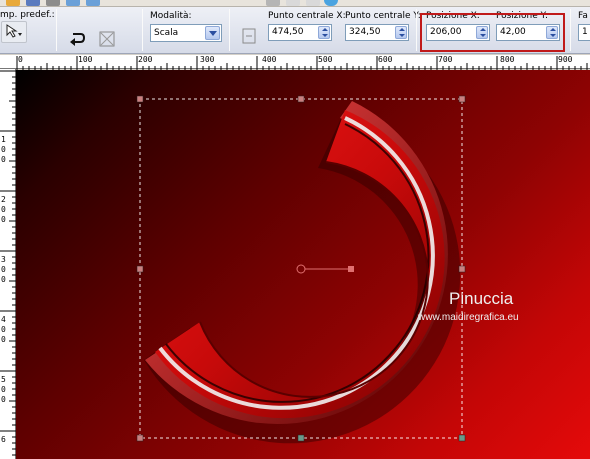  I want to click on chevron-down-icon, so click(212, 33).